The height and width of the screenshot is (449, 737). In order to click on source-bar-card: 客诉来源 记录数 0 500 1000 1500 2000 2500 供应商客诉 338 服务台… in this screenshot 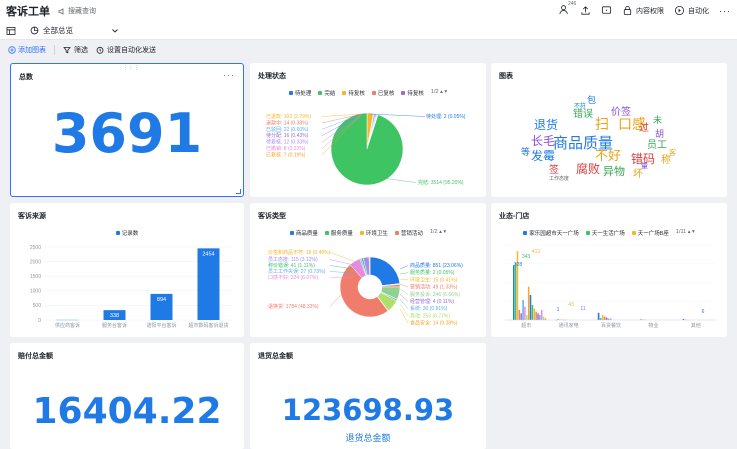, I will do `click(127, 270)`.